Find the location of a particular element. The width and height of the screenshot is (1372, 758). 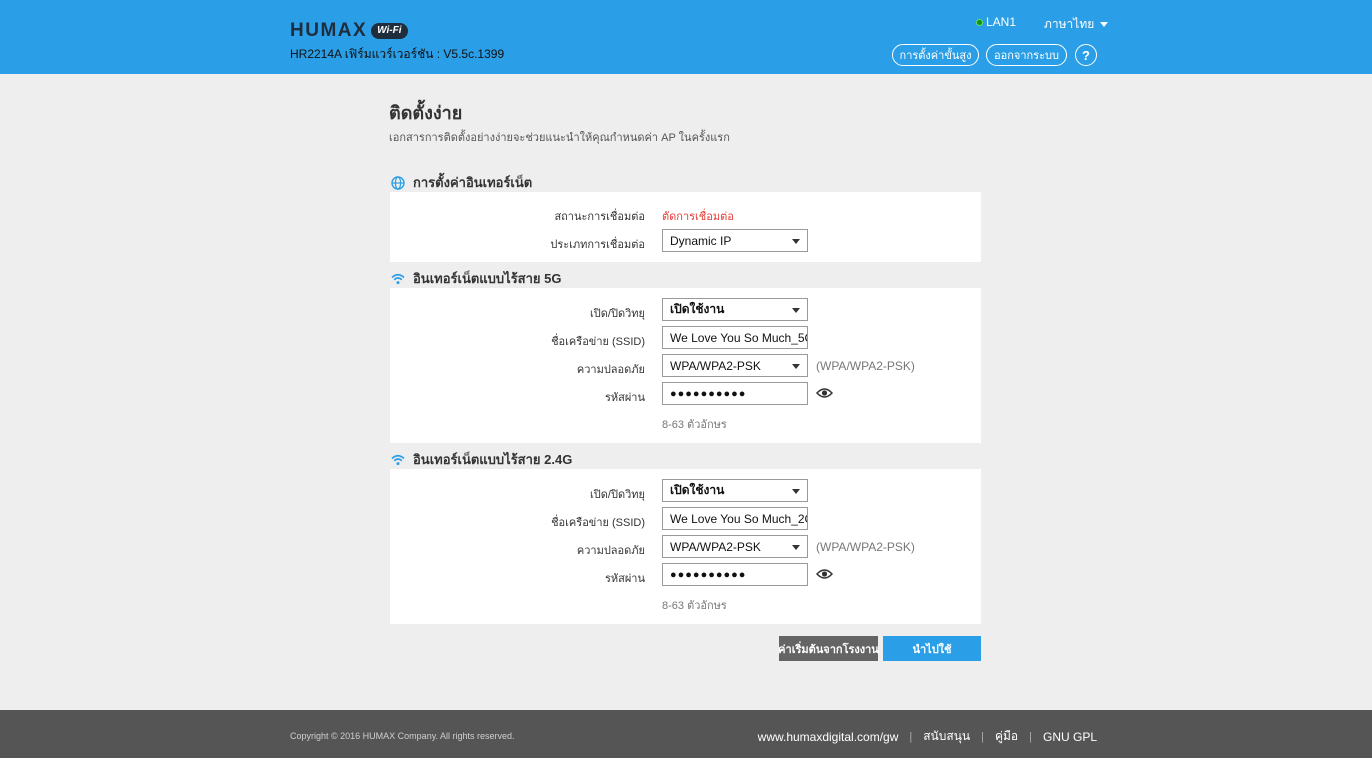

connection-type-value: Dynamic IP is located at coordinates (701, 240).